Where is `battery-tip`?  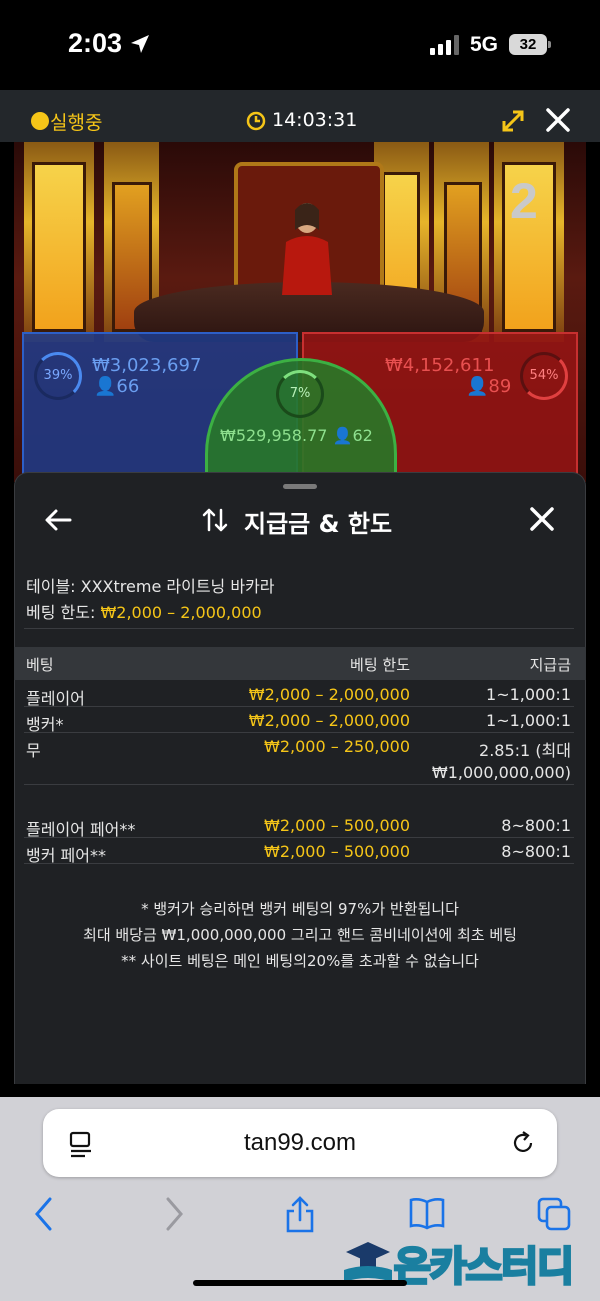 battery-tip is located at coordinates (549, 44).